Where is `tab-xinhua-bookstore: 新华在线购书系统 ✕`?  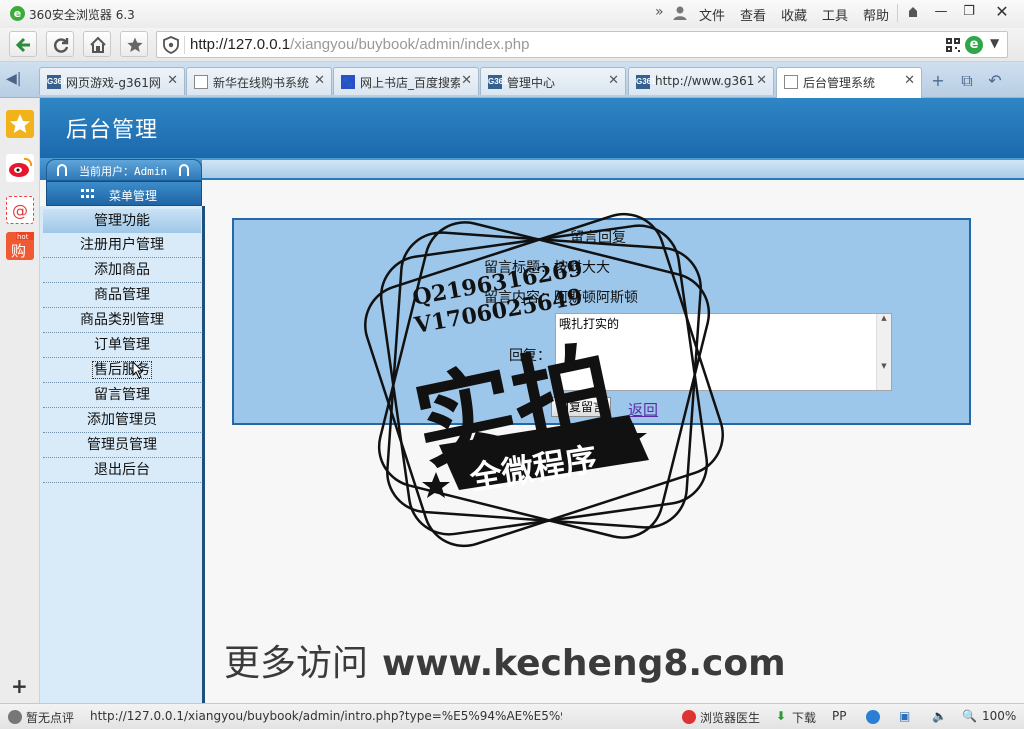 tab-xinhua-bookstore: 新华在线购书系统 ✕ is located at coordinates (259, 81).